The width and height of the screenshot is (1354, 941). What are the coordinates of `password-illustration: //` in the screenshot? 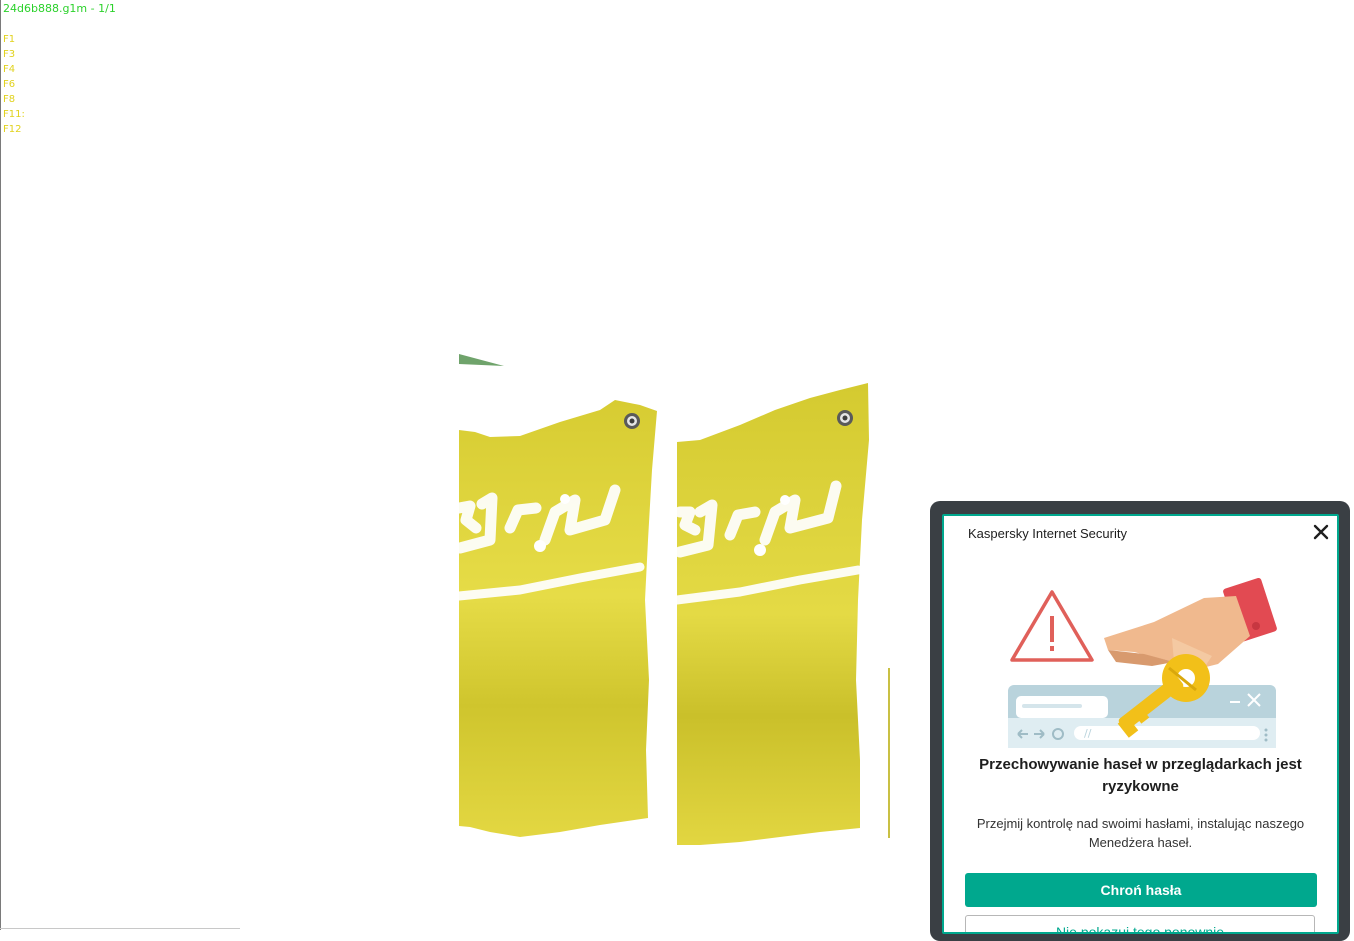 It's located at (1142, 663).